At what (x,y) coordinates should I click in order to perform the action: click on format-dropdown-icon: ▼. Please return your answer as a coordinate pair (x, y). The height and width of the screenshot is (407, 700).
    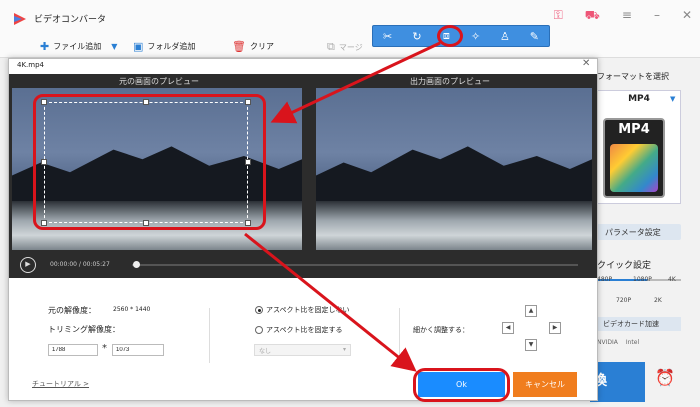
    Looking at the image, I should click on (672, 99).